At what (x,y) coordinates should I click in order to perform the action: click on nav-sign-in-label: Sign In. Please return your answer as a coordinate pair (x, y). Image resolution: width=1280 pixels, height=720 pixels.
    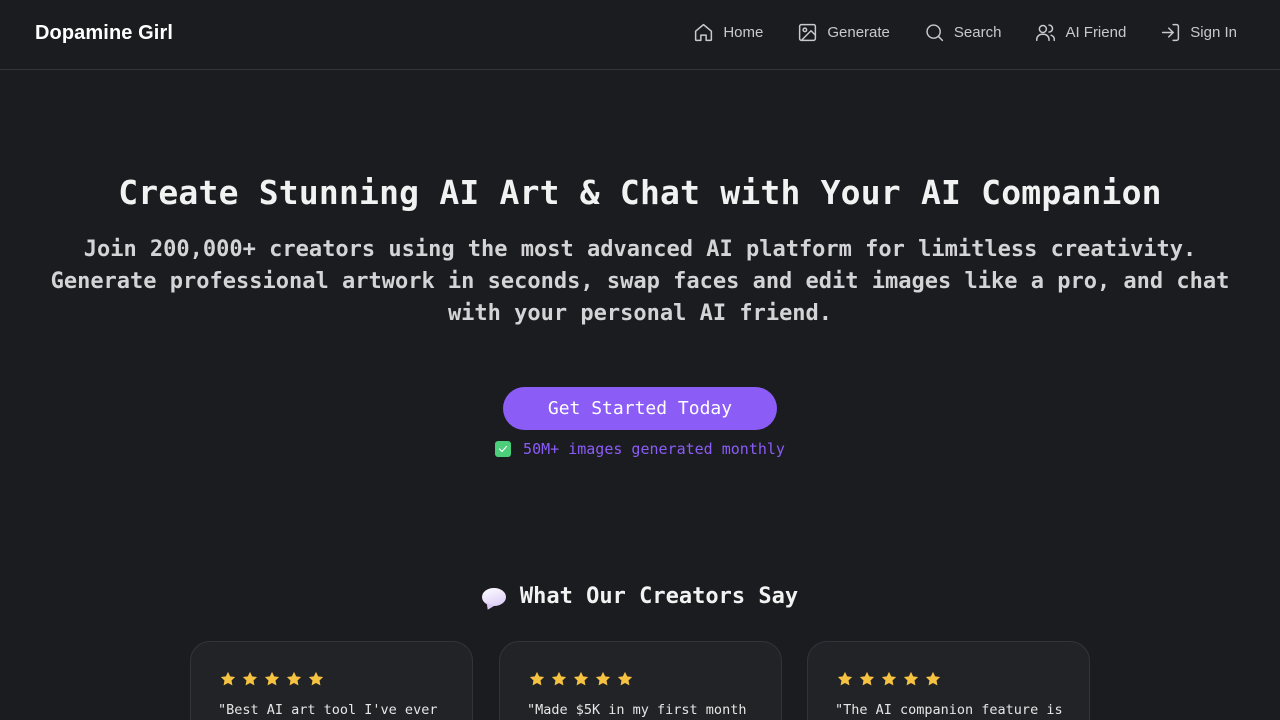
    Looking at the image, I should click on (1213, 32).